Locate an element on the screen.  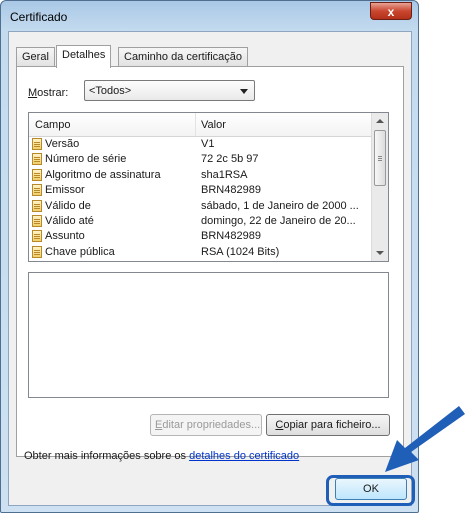
list-row: Número de série 72 2c 5b 97 is located at coordinates (200, 159).